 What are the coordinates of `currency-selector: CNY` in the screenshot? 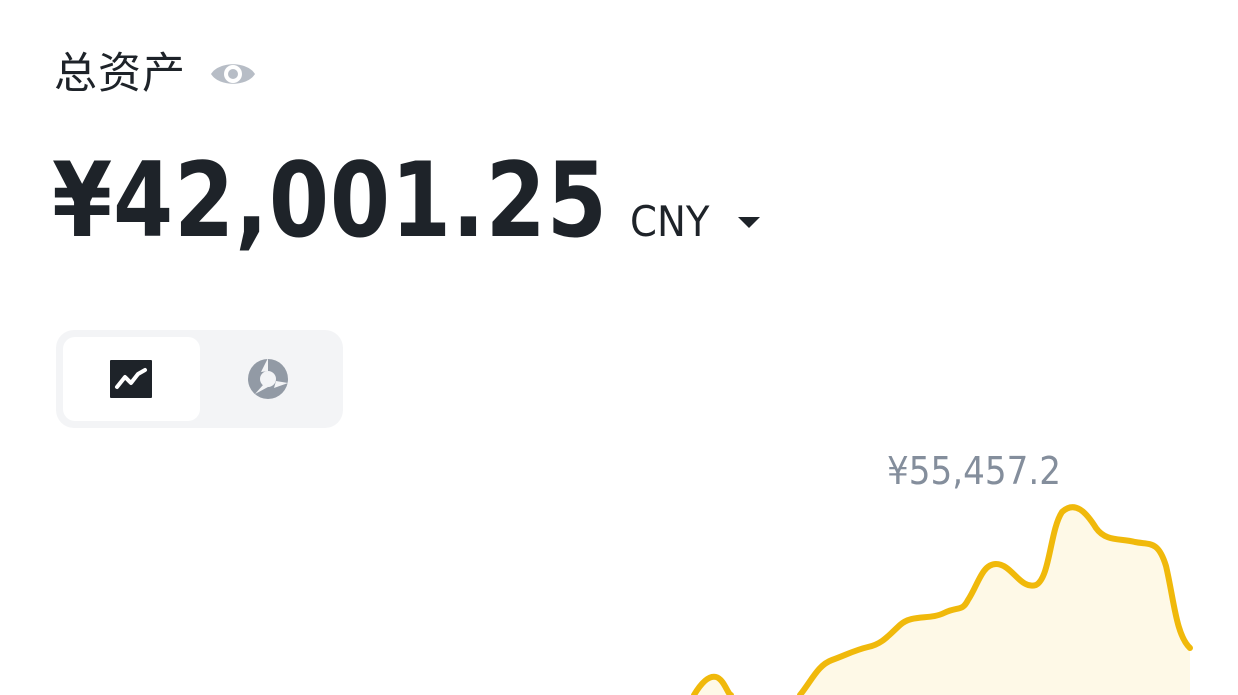 It's located at (695, 221).